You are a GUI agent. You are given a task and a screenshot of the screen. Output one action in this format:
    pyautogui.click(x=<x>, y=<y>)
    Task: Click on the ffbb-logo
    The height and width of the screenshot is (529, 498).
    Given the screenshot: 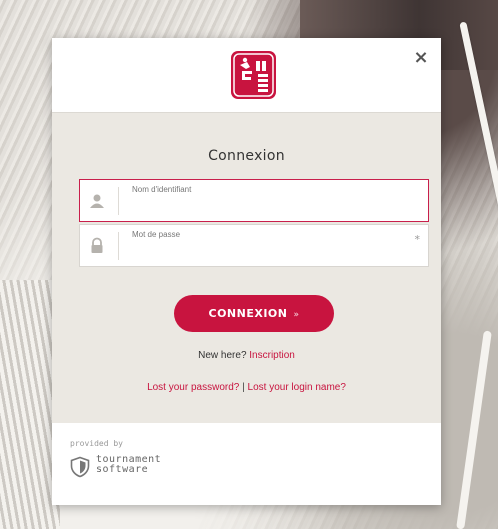 What is the action you would take?
    pyautogui.click(x=253, y=75)
    